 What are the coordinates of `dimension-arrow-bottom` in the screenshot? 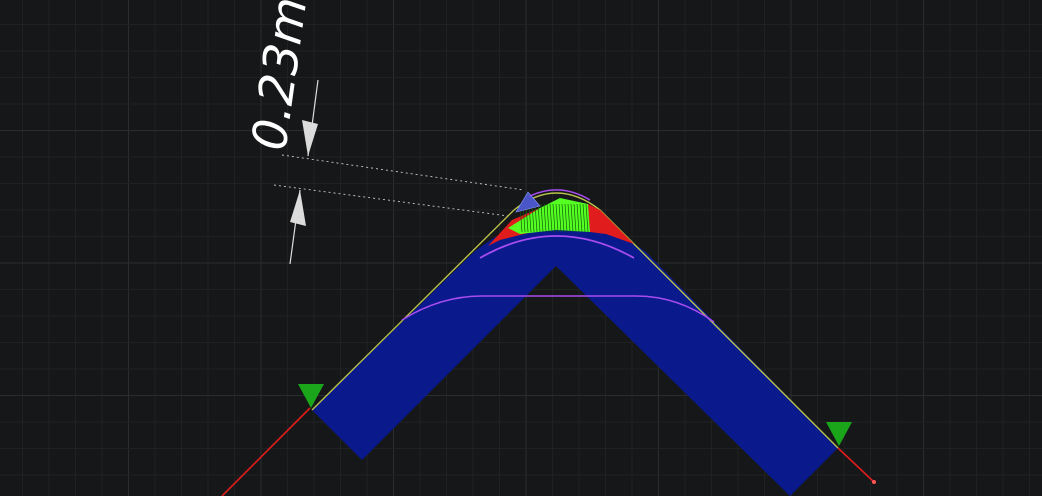 It's located at (298, 208).